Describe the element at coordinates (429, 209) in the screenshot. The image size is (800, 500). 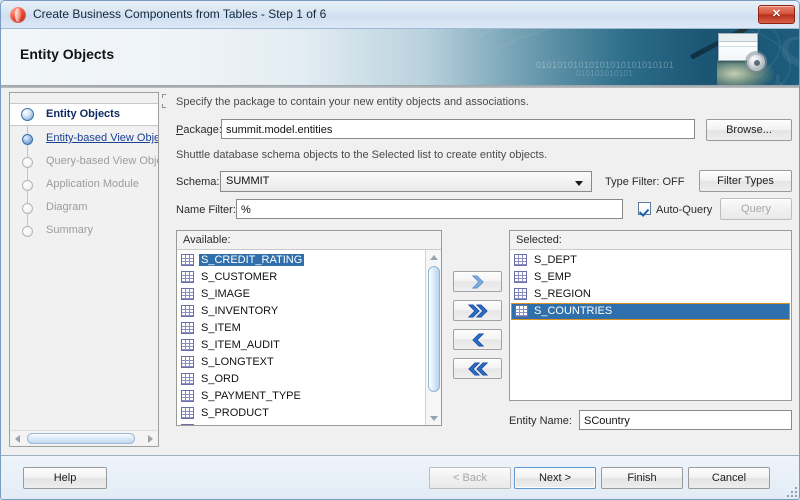
I see `name-filter-input: %` at that location.